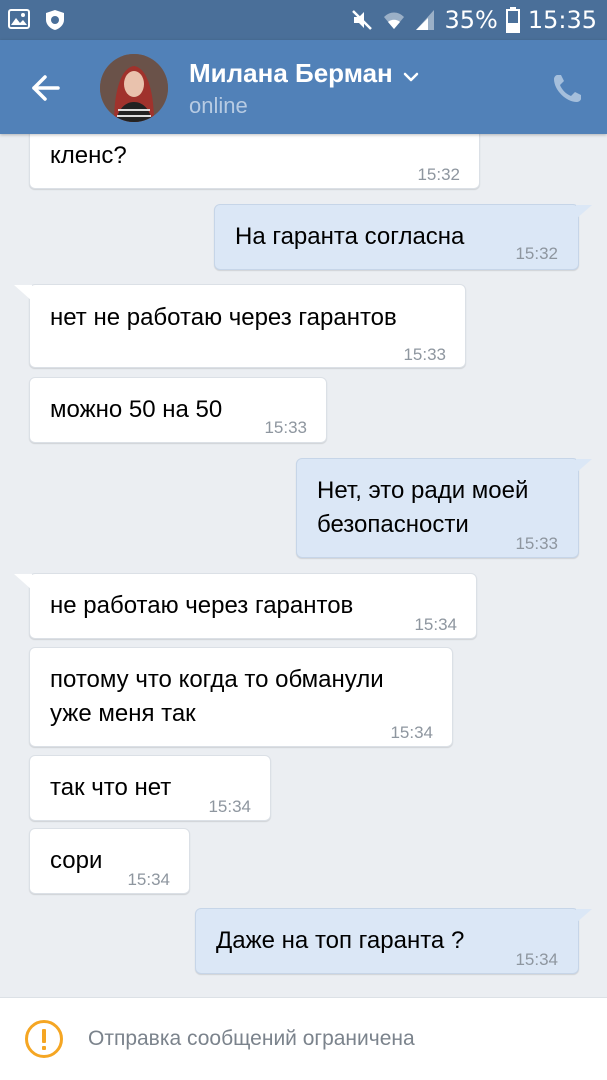 This screenshot has width=607, height=1080. I want to click on warning-icon, so click(44, 1039).